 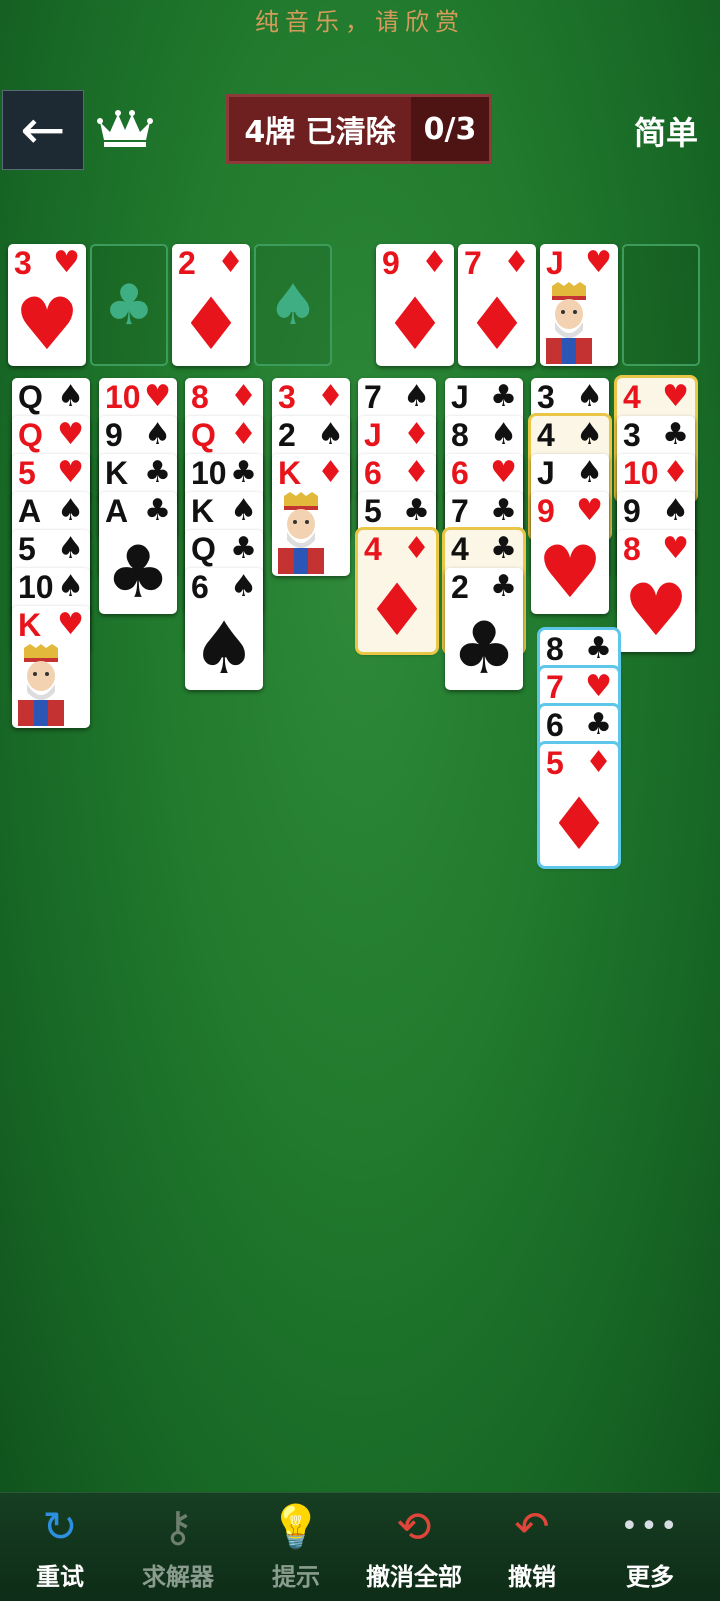 What do you see at coordinates (296, 1547) in the screenshot?
I see `toolbar-lightbulb-button: 💡 提示` at bounding box center [296, 1547].